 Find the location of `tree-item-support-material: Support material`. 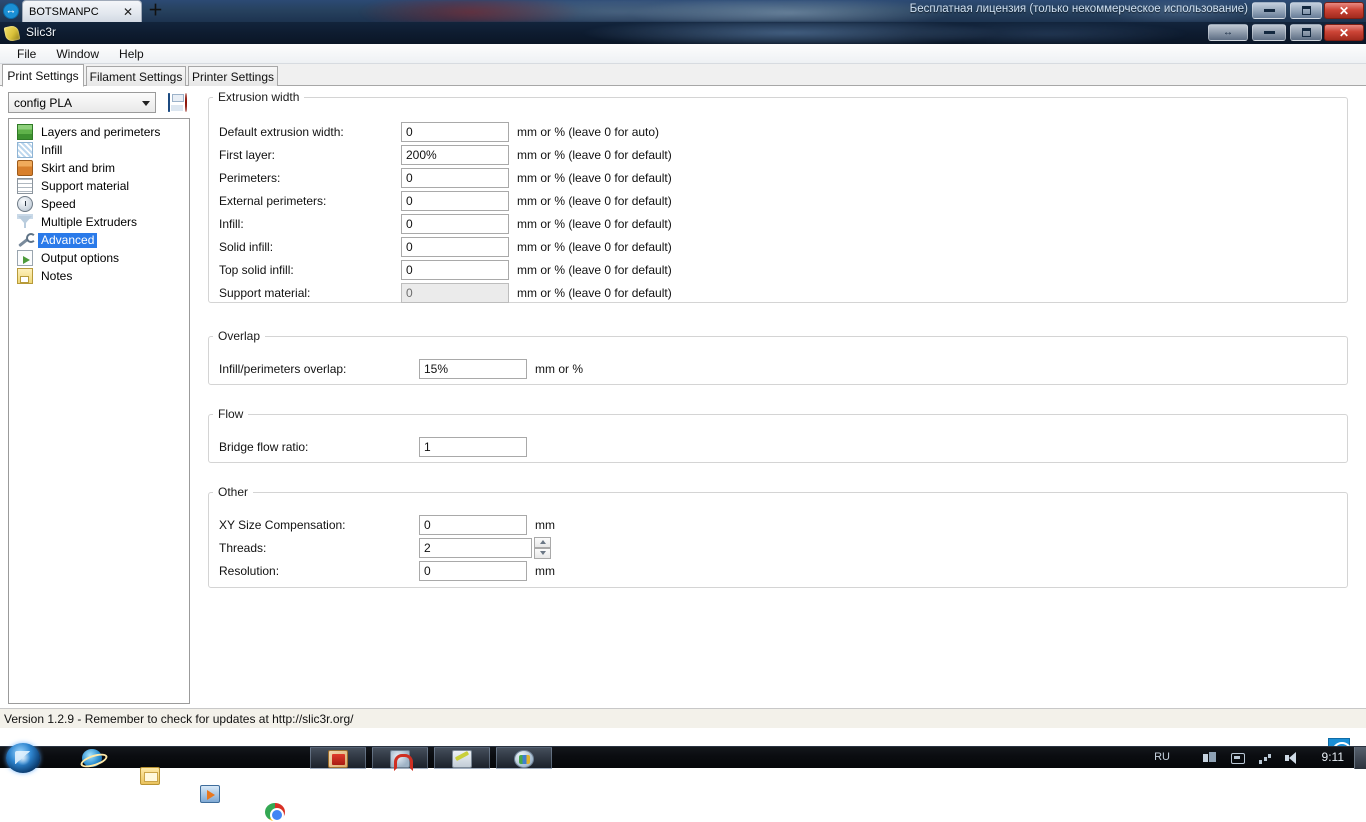

tree-item-support-material: Support material is located at coordinates (99, 186).